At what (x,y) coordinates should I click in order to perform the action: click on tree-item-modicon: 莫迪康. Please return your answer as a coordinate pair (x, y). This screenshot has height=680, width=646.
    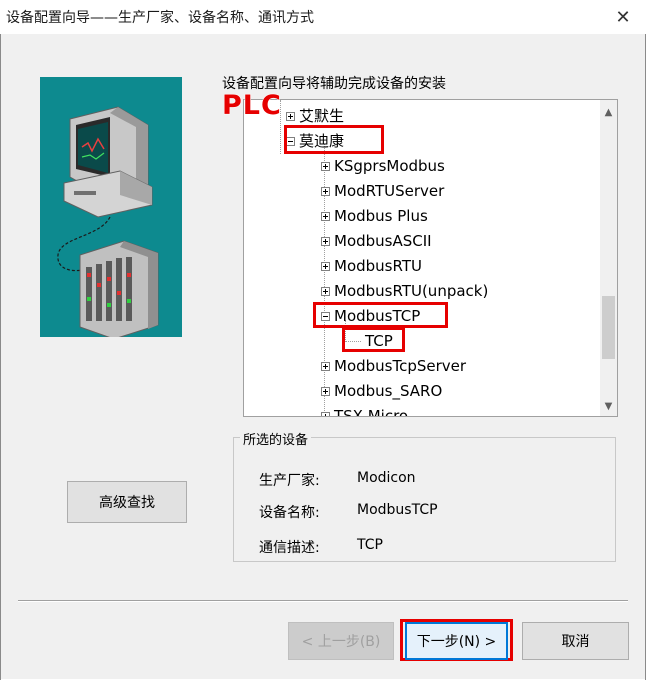
    Looking at the image, I should click on (315, 141).